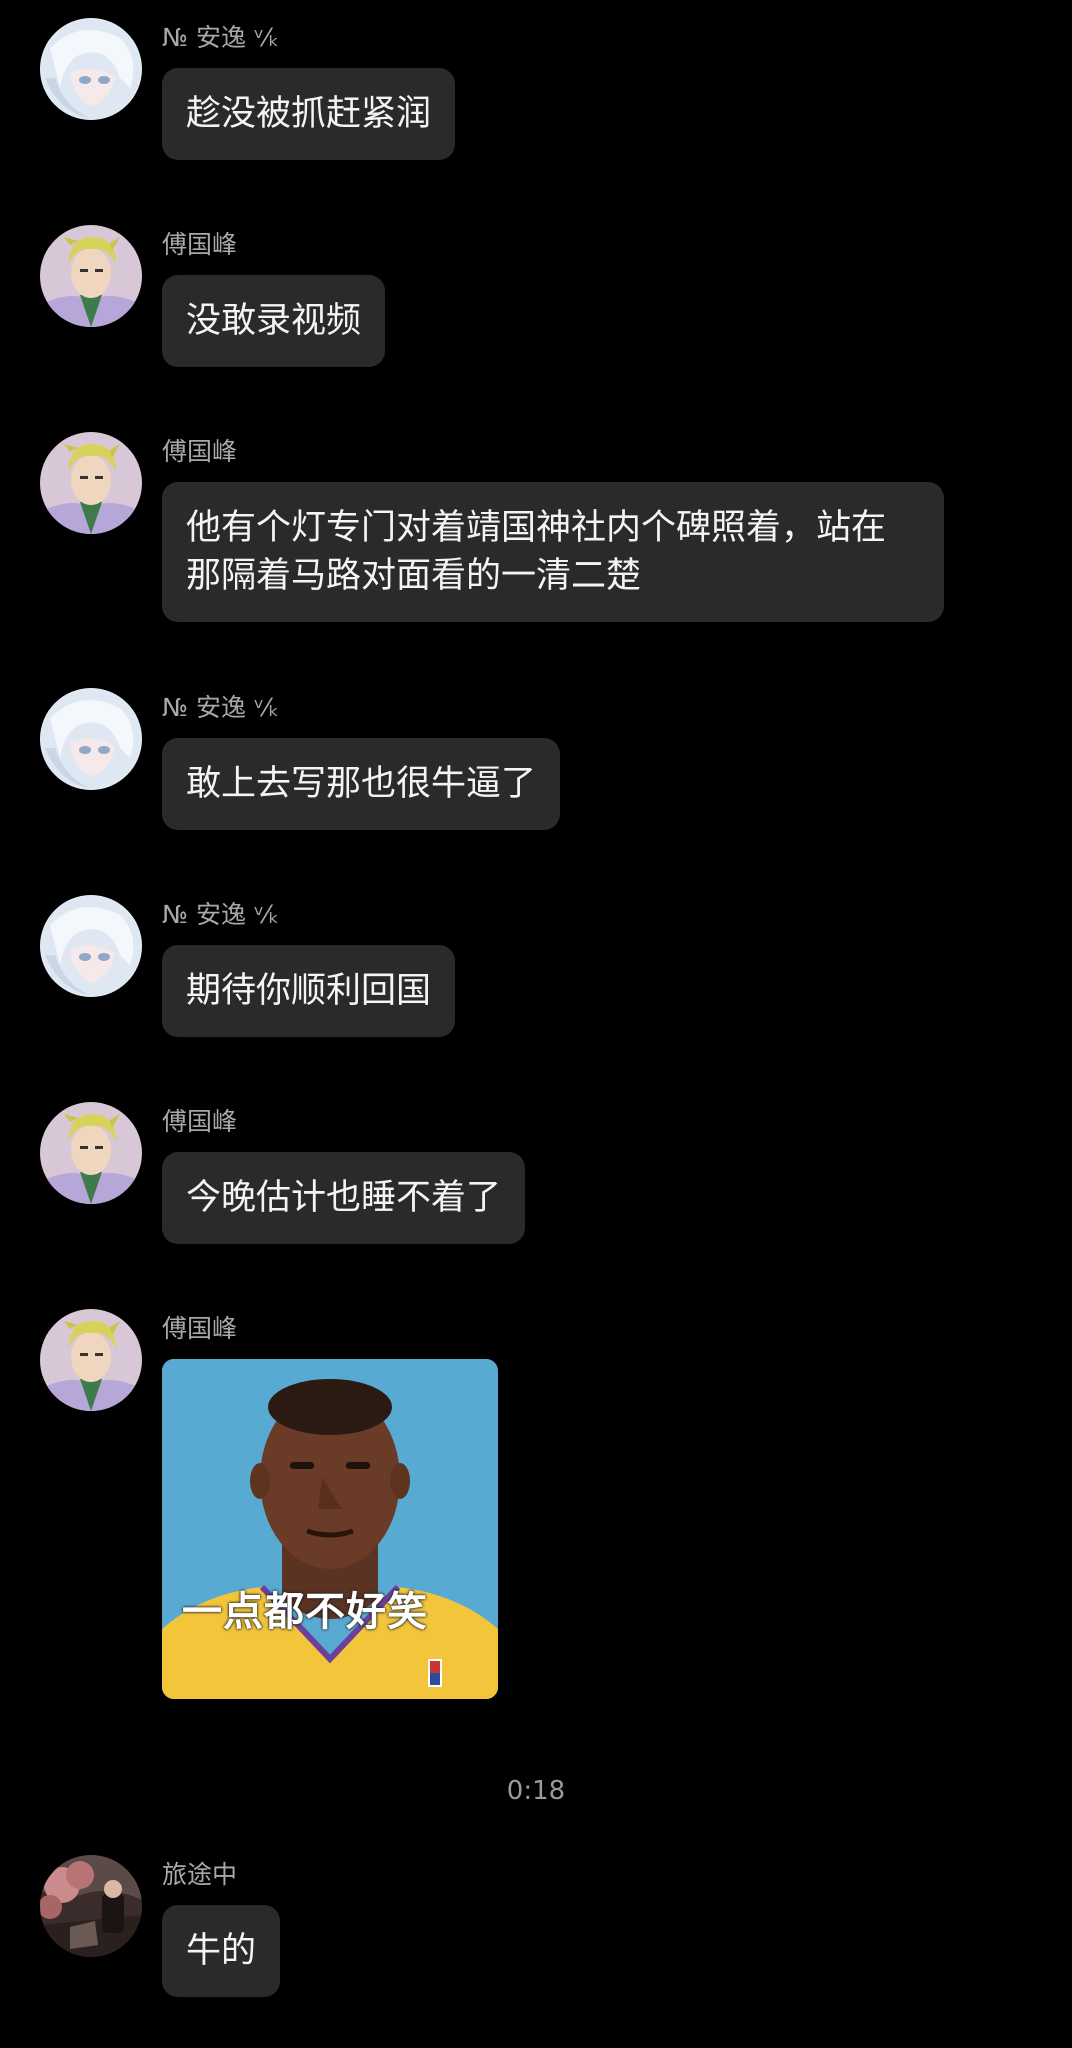  I want to click on meme-image: 一点都不好笑, so click(330, 1529).